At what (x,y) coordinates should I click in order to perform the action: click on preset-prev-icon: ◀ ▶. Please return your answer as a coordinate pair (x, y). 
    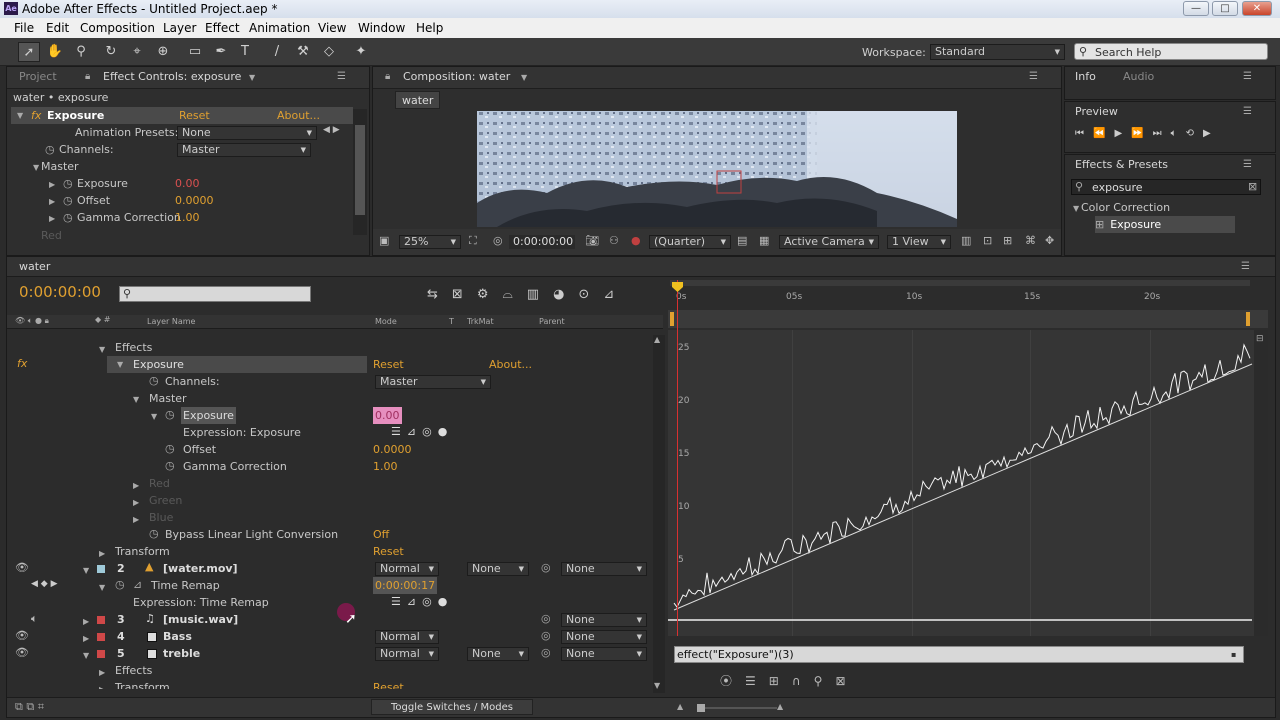
    Looking at the image, I should click on (331, 130).